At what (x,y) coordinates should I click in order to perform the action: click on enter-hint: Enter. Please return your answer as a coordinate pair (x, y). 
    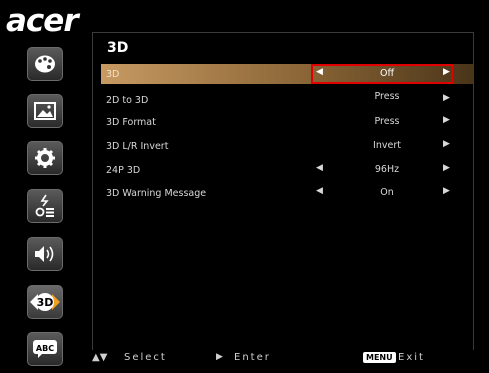
    Looking at the image, I should click on (252, 357).